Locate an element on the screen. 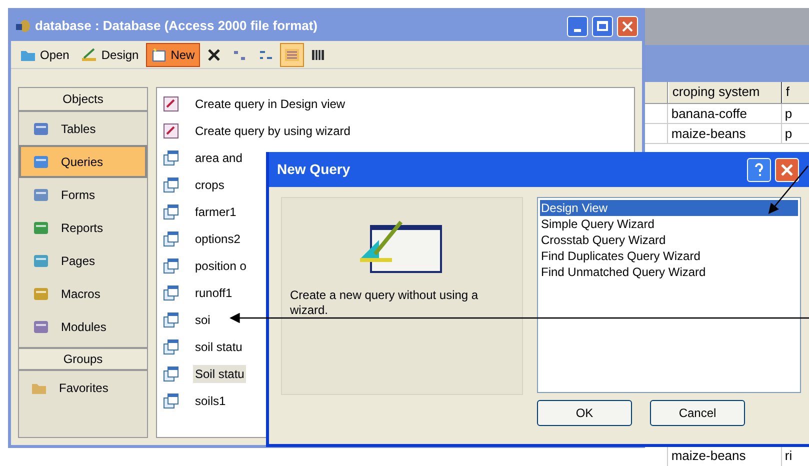  window-title: database : Database (Access 2000 file format) is located at coordinates (176, 26).